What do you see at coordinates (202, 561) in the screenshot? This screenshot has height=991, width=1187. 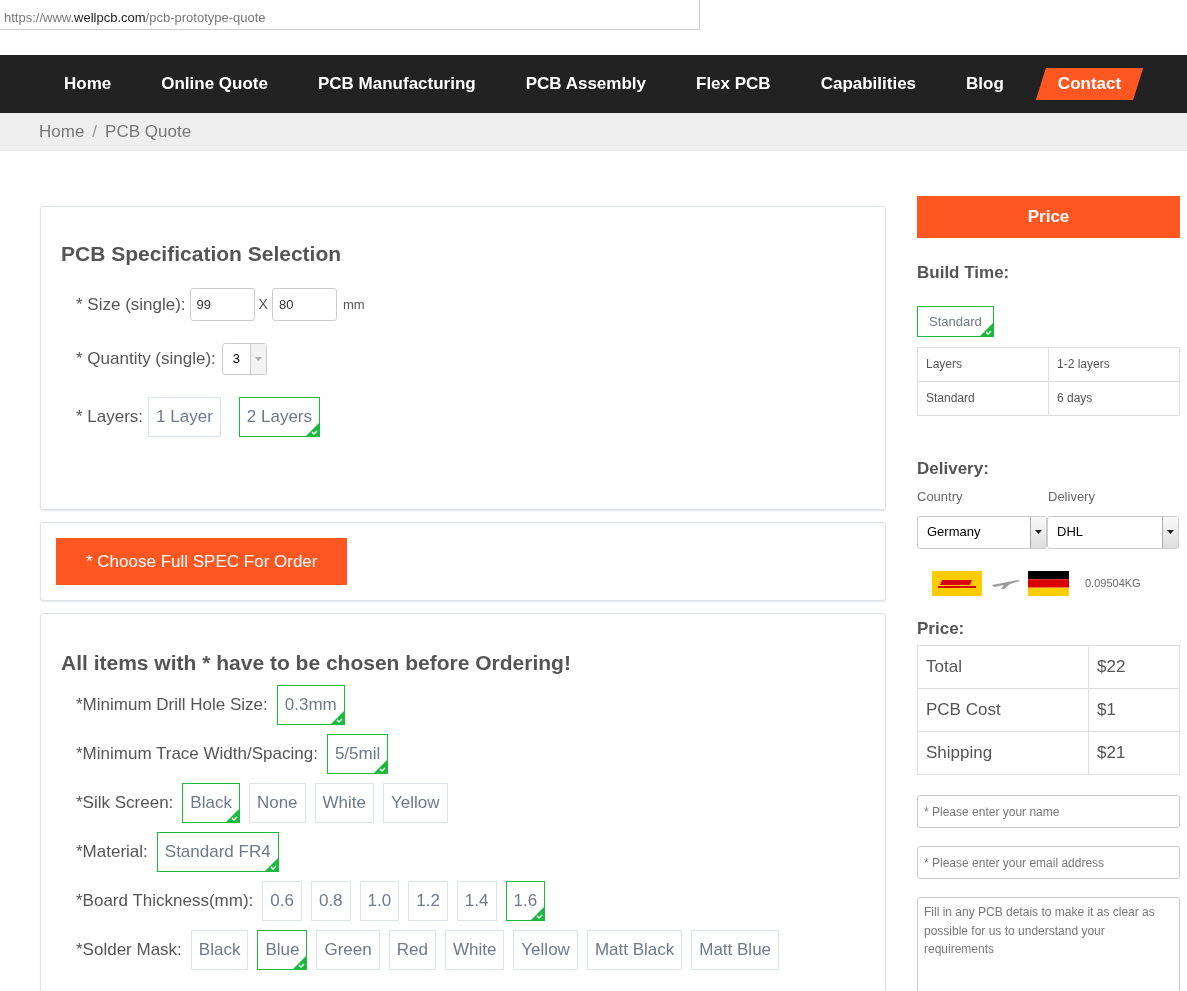 I see `choose-spec-button: * Choose Full SPEC For Order` at bounding box center [202, 561].